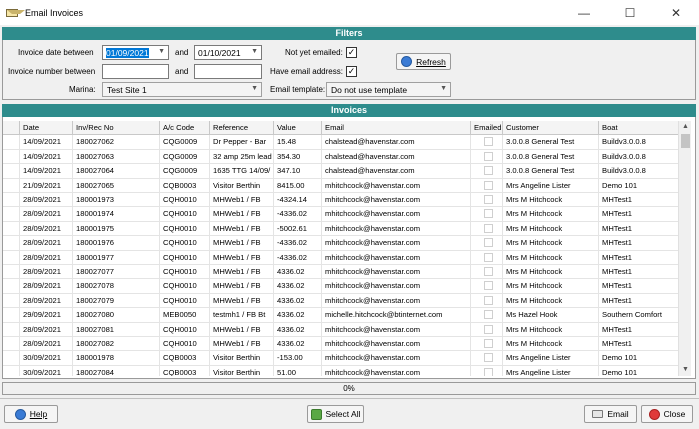 The image size is (699, 429). I want to click on email-button: Email, so click(610, 414).